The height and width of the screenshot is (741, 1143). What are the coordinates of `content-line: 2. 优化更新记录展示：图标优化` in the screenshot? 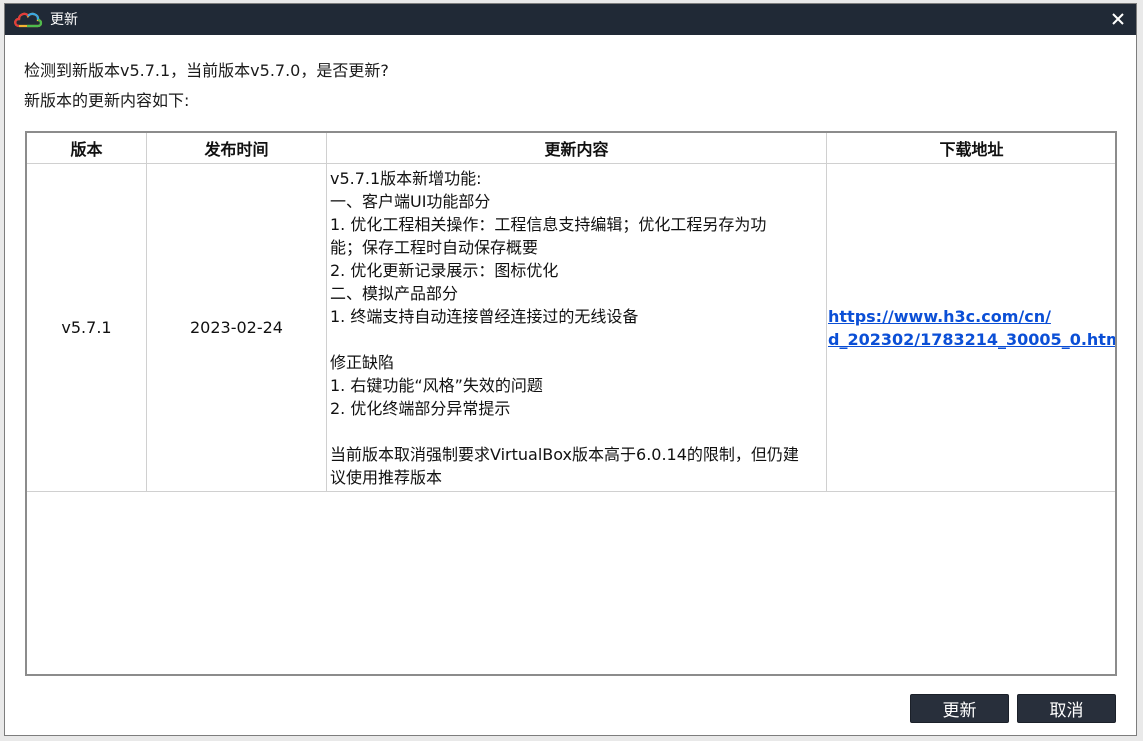 It's located at (444, 270).